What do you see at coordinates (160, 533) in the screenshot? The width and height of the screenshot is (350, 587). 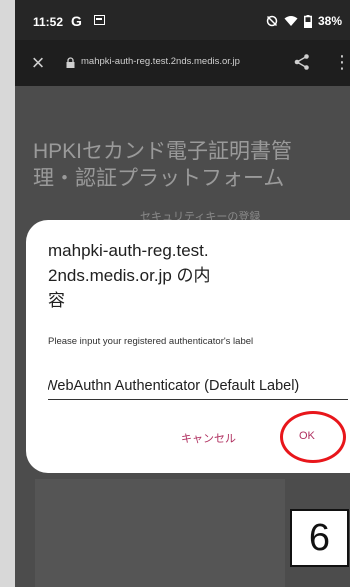 I see `page-card` at bounding box center [160, 533].